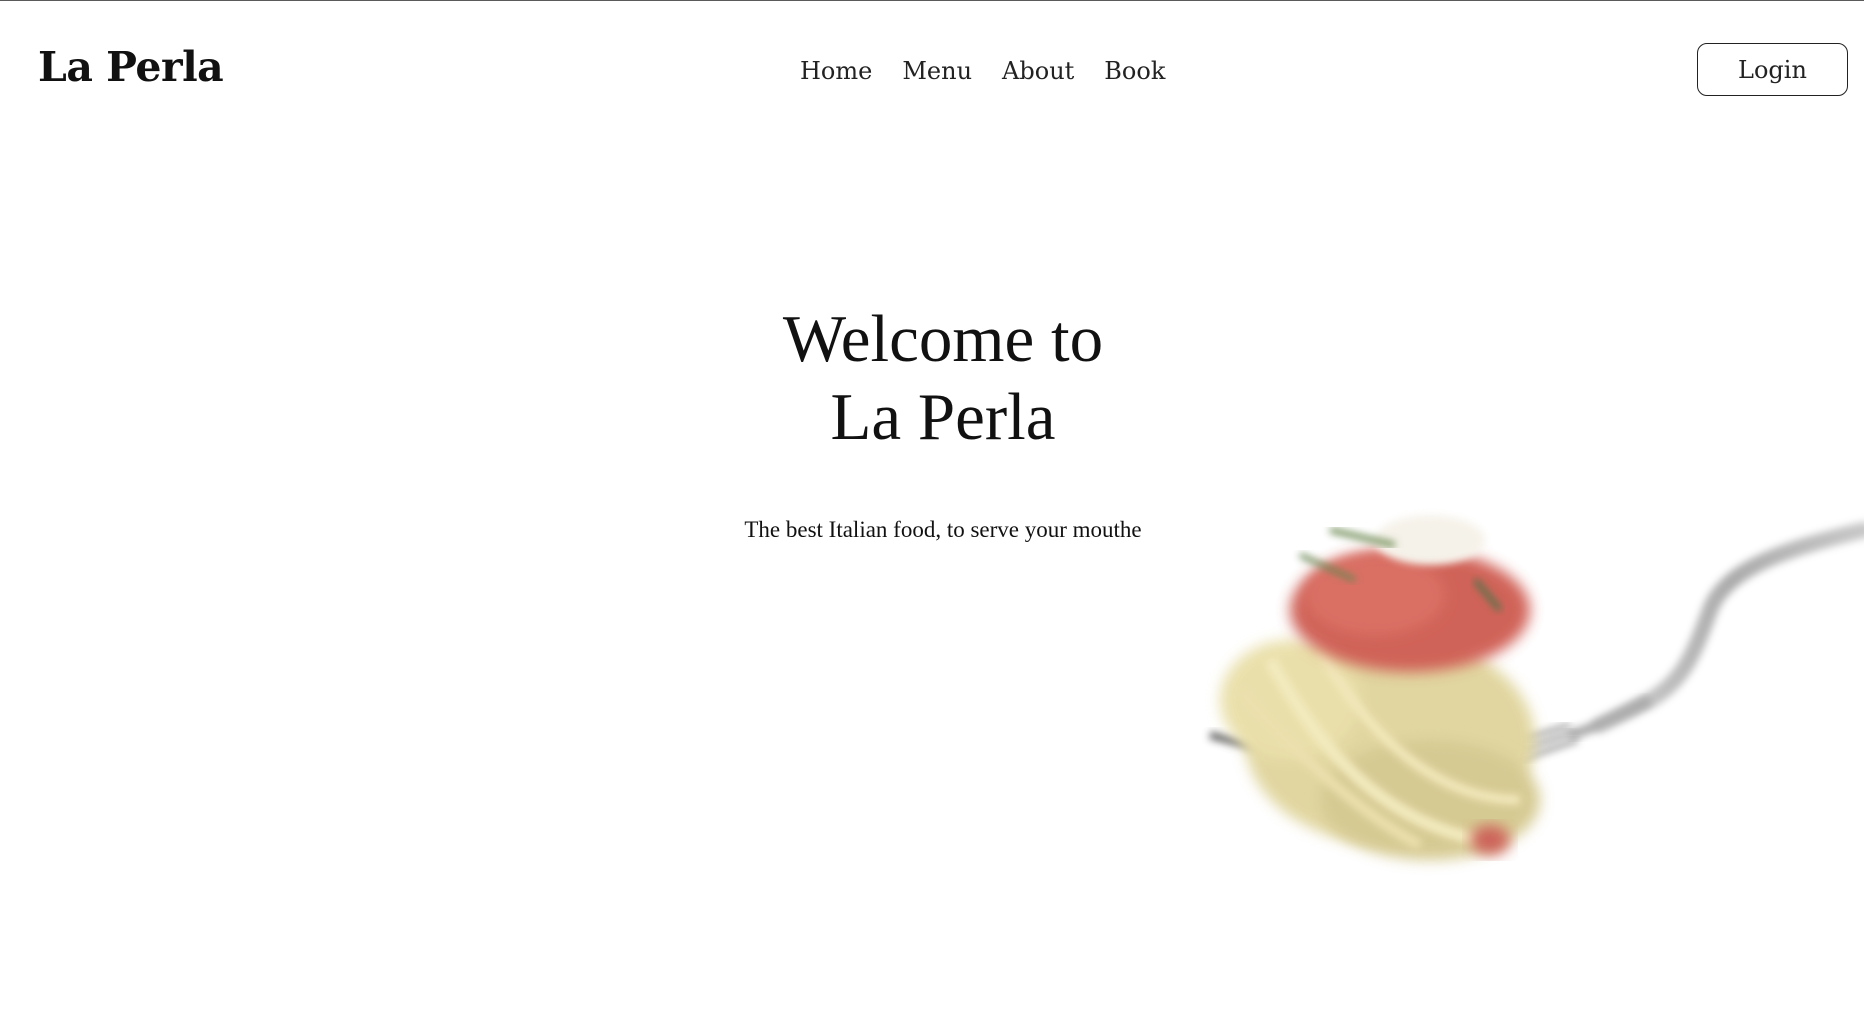 The height and width of the screenshot is (1012, 1864). Describe the element at coordinates (1536, 687) in the screenshot. I see `pasta-fork-image` at that location.